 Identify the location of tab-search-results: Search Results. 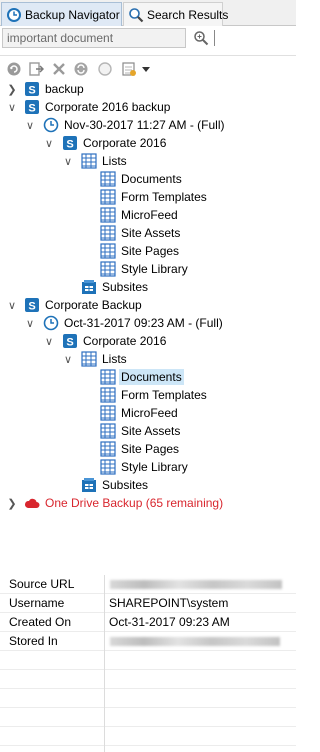
(175, 14).